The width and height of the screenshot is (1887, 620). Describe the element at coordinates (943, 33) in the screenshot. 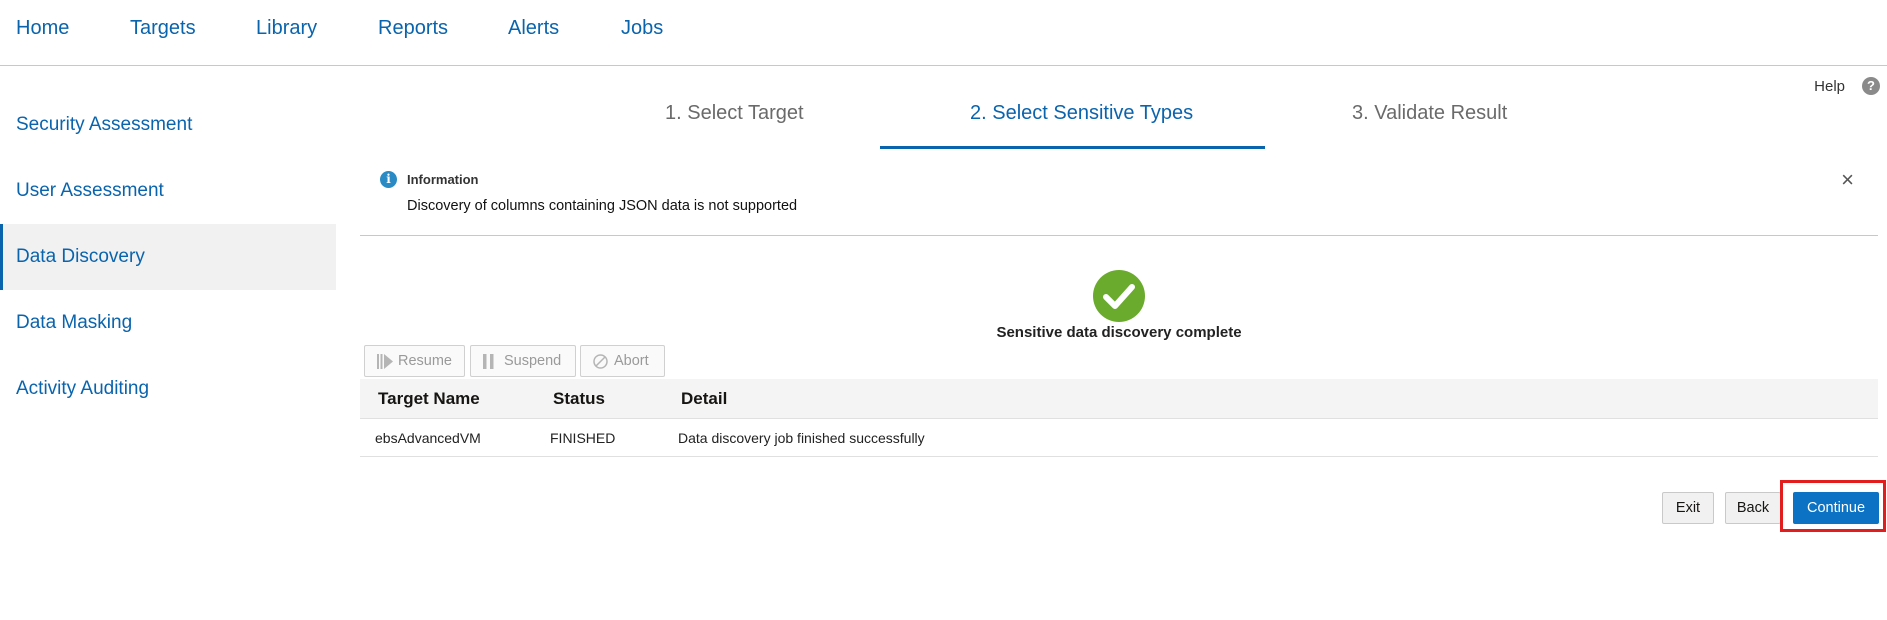

I see `top-navigation: Home Targets Library Reports Alerts Jobs` at that location.